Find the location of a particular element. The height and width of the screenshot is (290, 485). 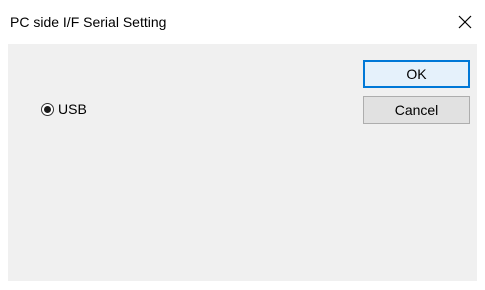

close-button is located at coordinates (465, 22).